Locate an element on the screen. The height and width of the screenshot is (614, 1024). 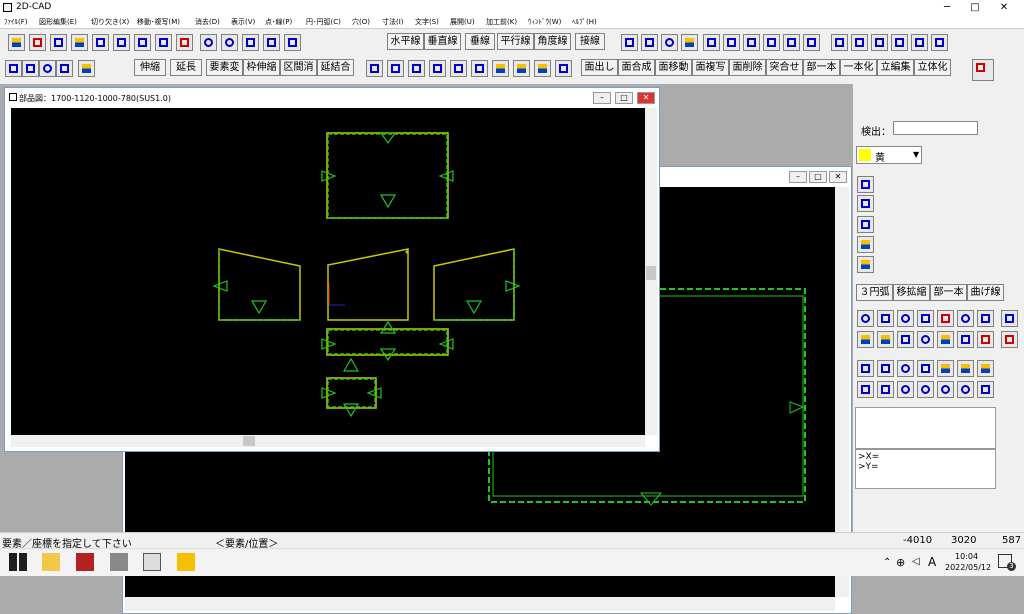
back-minimize-button: – is located at coordinates (798, 177).